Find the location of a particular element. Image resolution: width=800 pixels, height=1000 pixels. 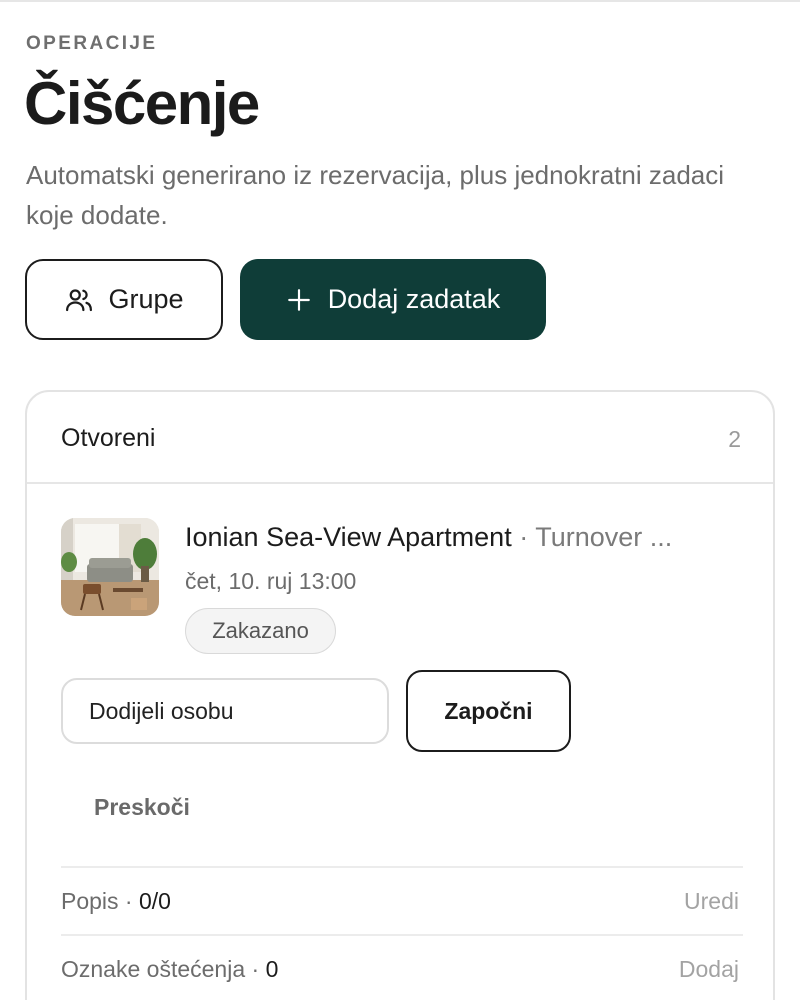

checklist-value: 0/0 is located at coordinates (154, 901).